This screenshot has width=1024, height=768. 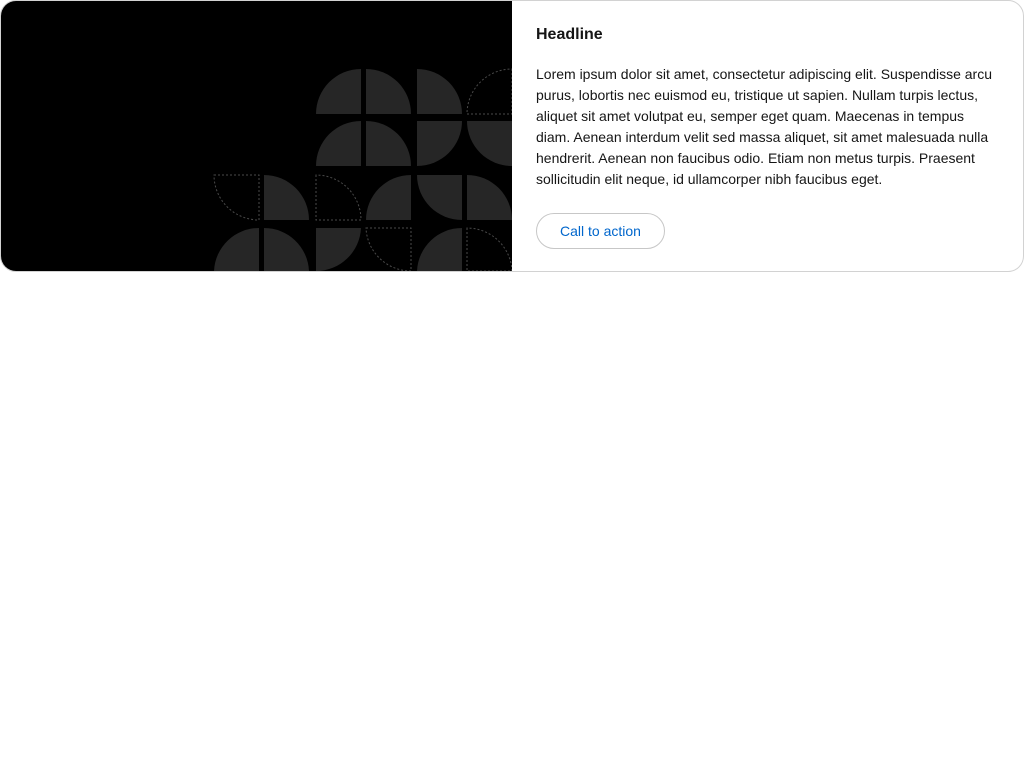 I want to click on card-headline: Headline, so click(x=569, y=34).